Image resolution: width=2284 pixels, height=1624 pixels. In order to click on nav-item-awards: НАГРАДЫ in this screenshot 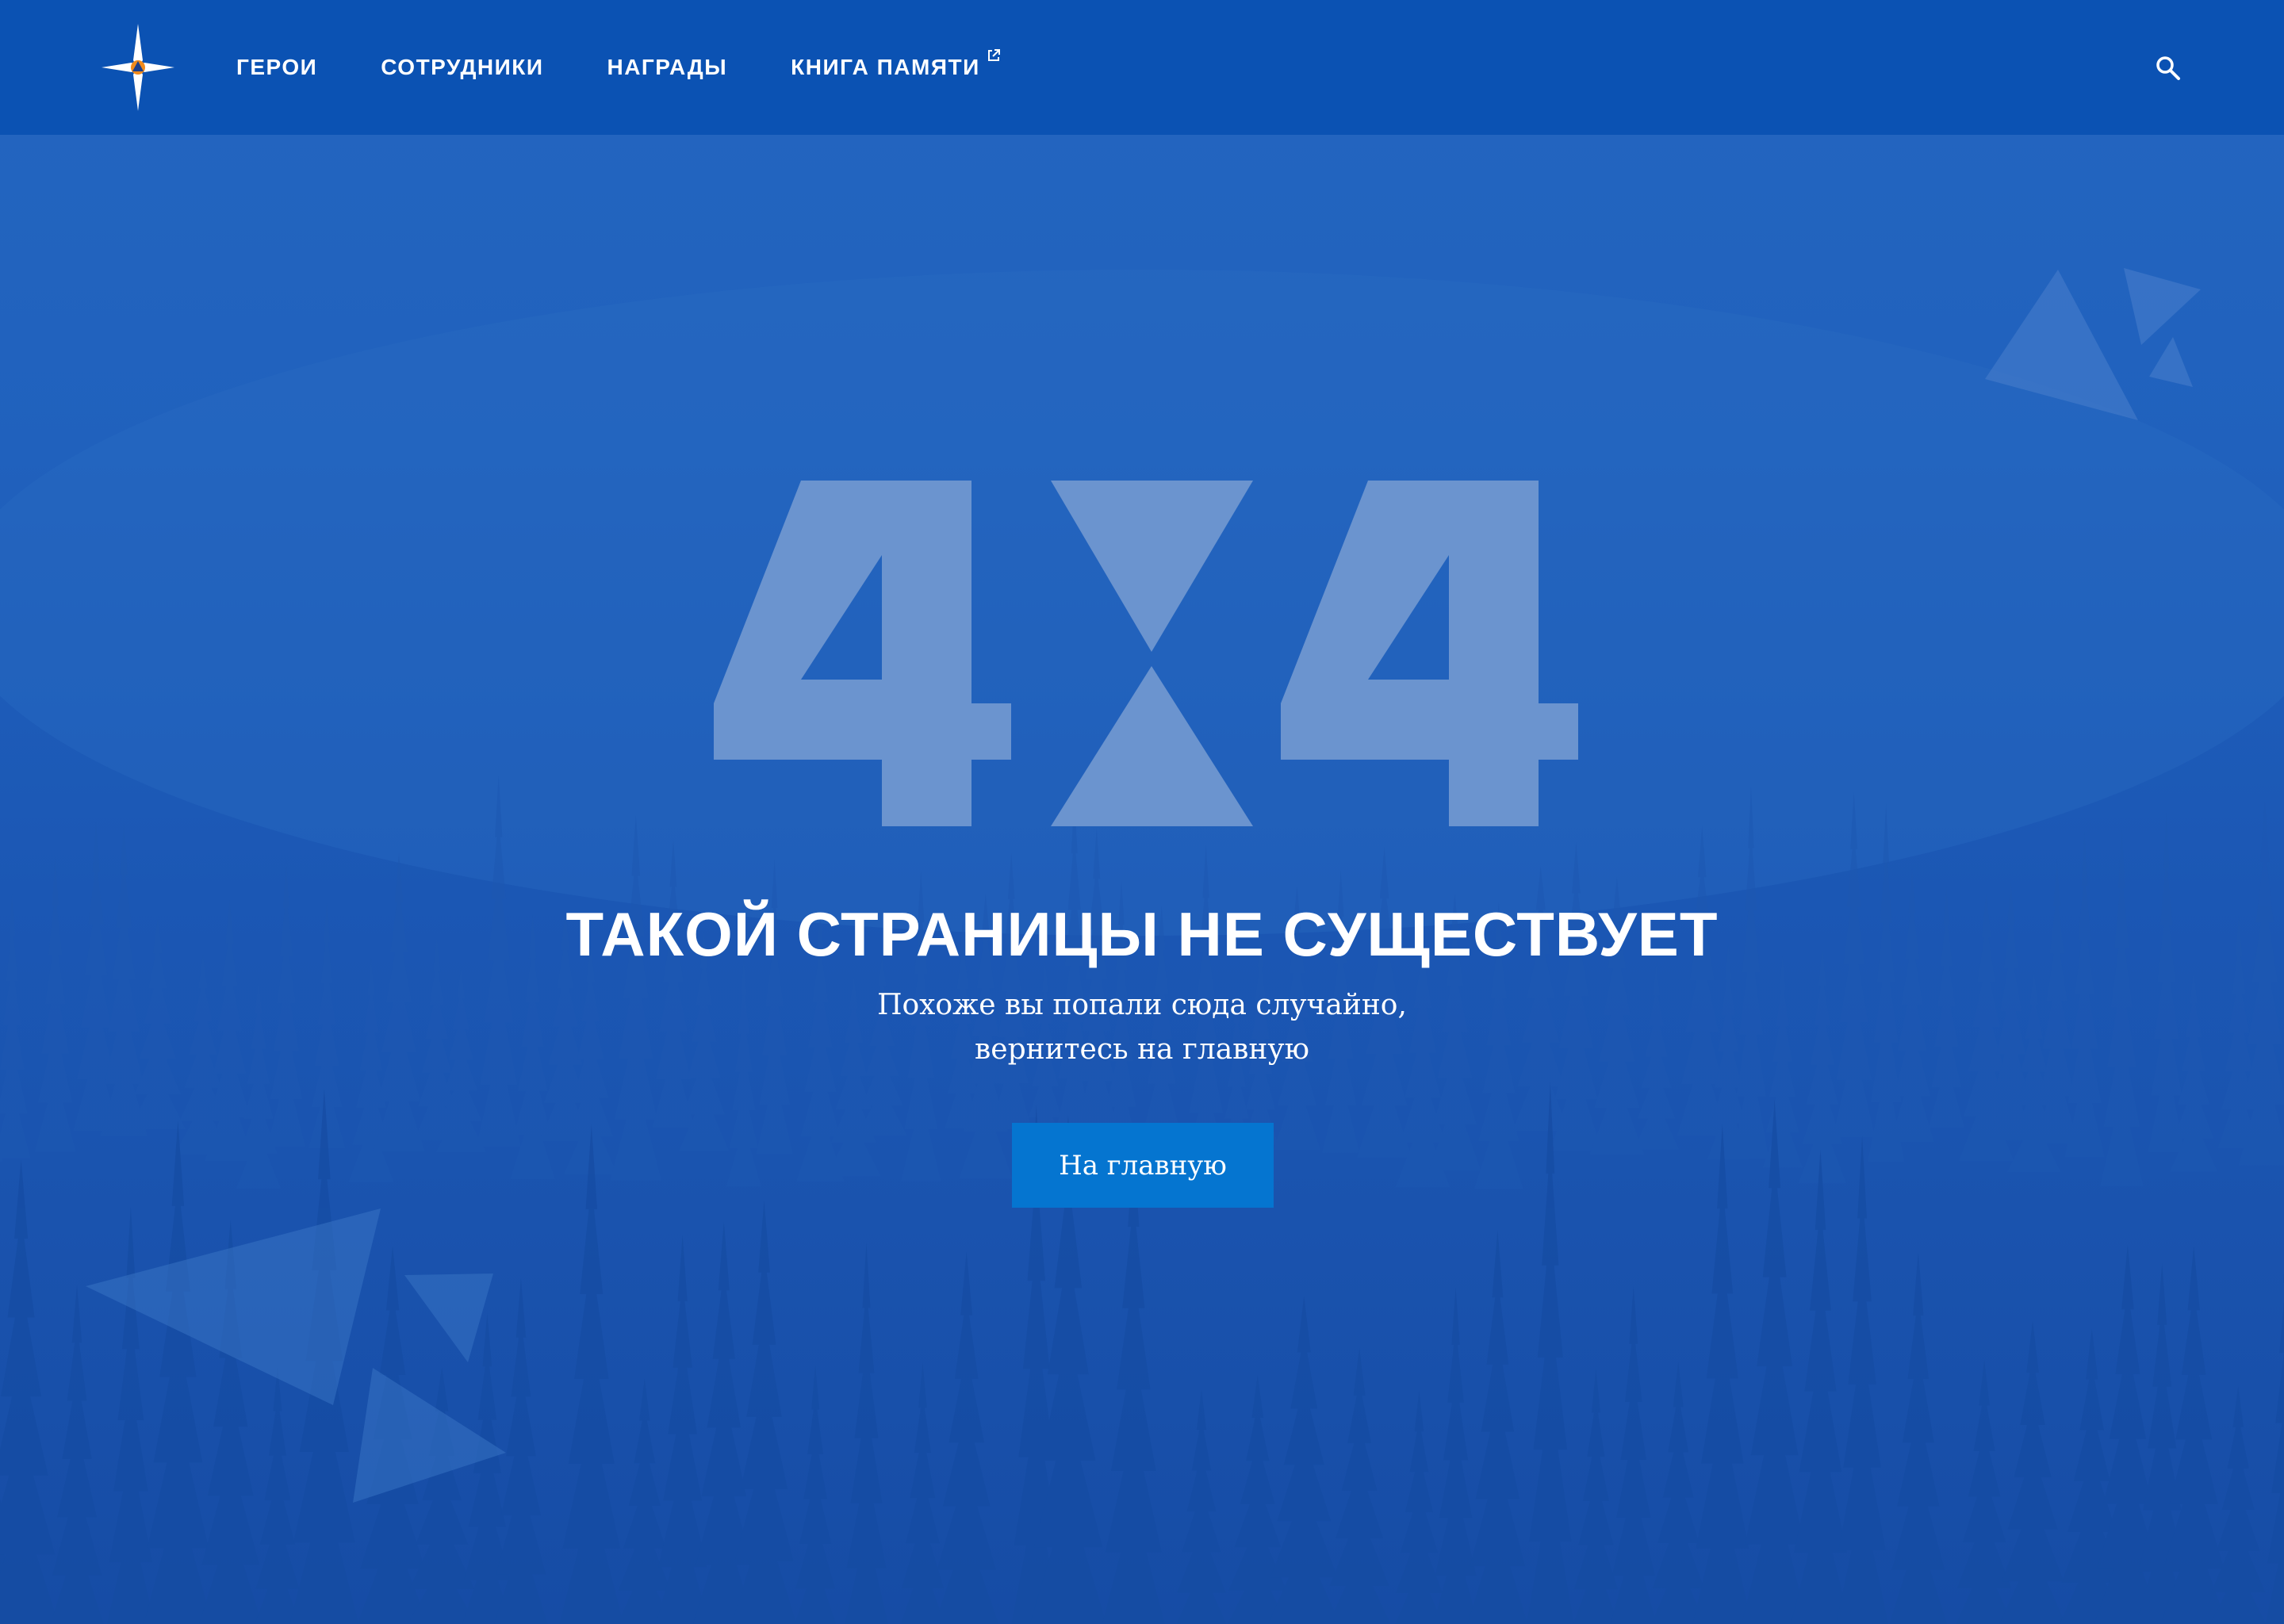, I will do `click(667, 67)`.